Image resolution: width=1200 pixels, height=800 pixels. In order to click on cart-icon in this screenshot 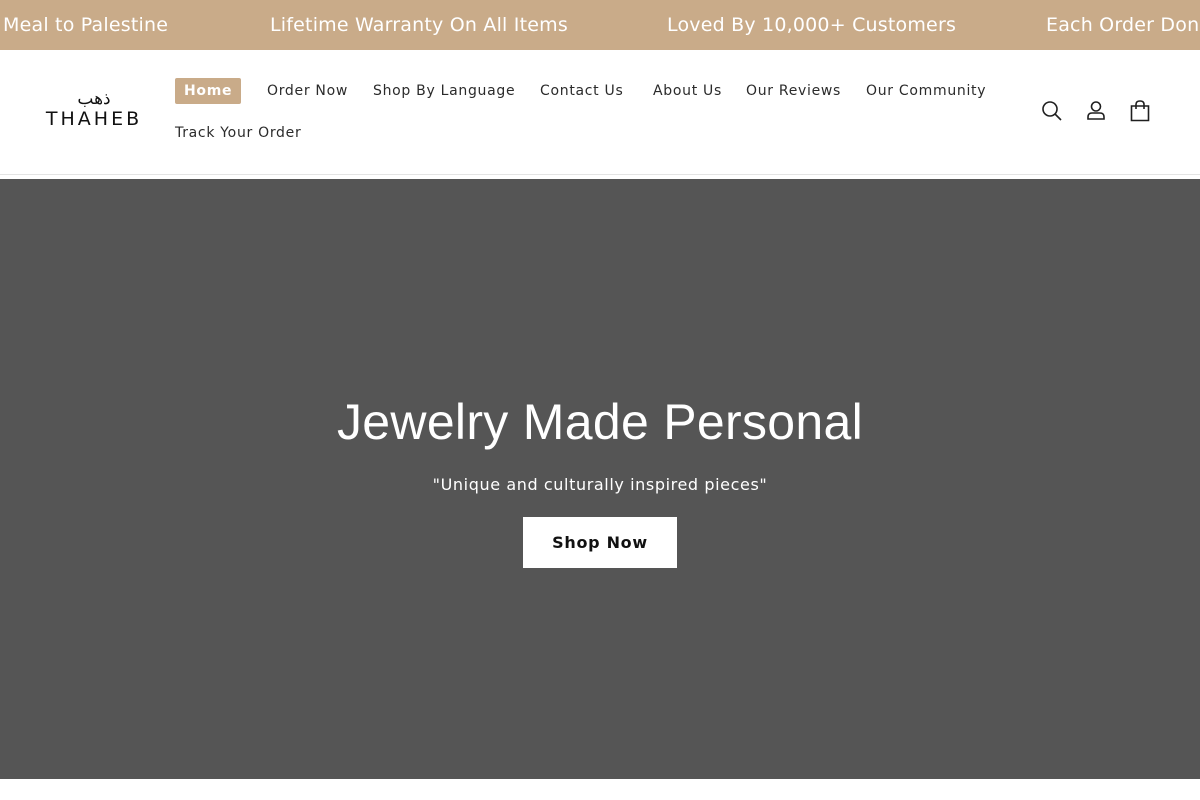, I will do `click(1140, 111)`.